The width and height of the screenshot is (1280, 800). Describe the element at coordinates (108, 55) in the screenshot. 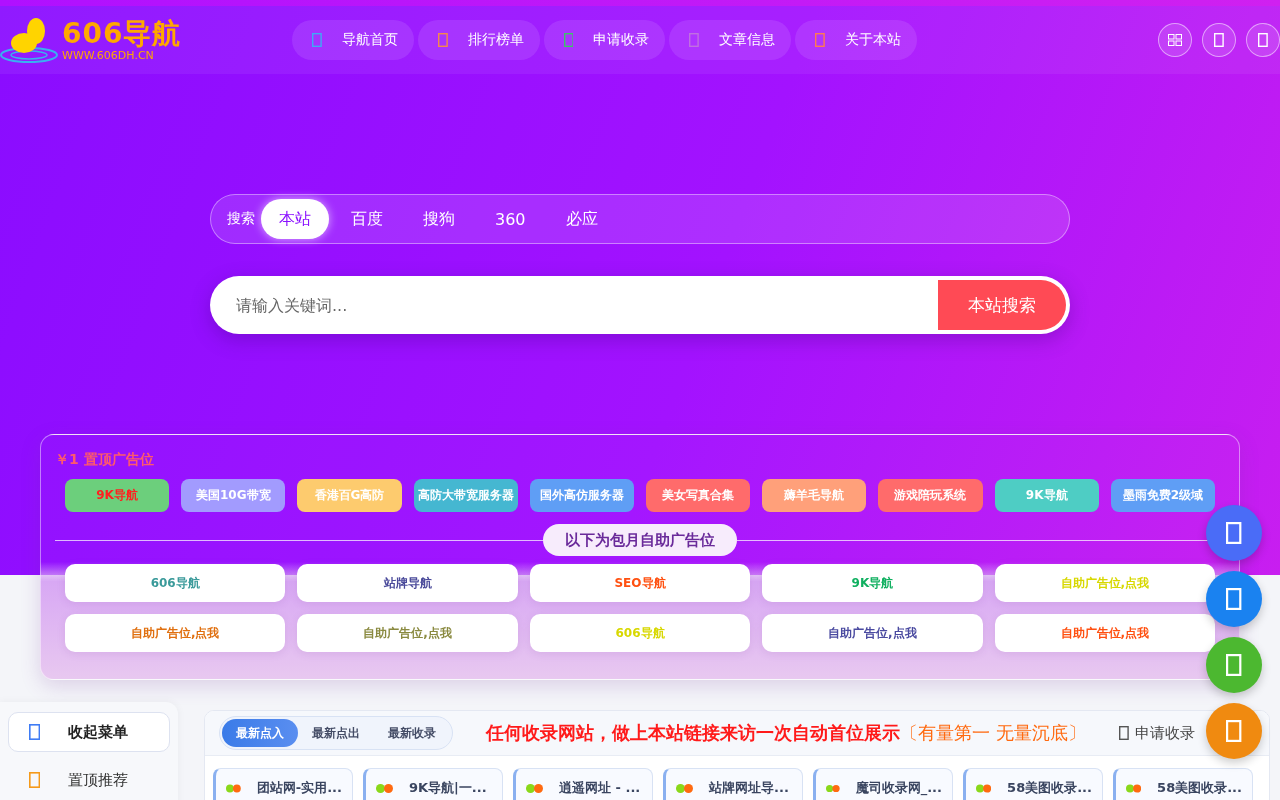

I see `logo-url: WWW.606DH.CN` at that location.